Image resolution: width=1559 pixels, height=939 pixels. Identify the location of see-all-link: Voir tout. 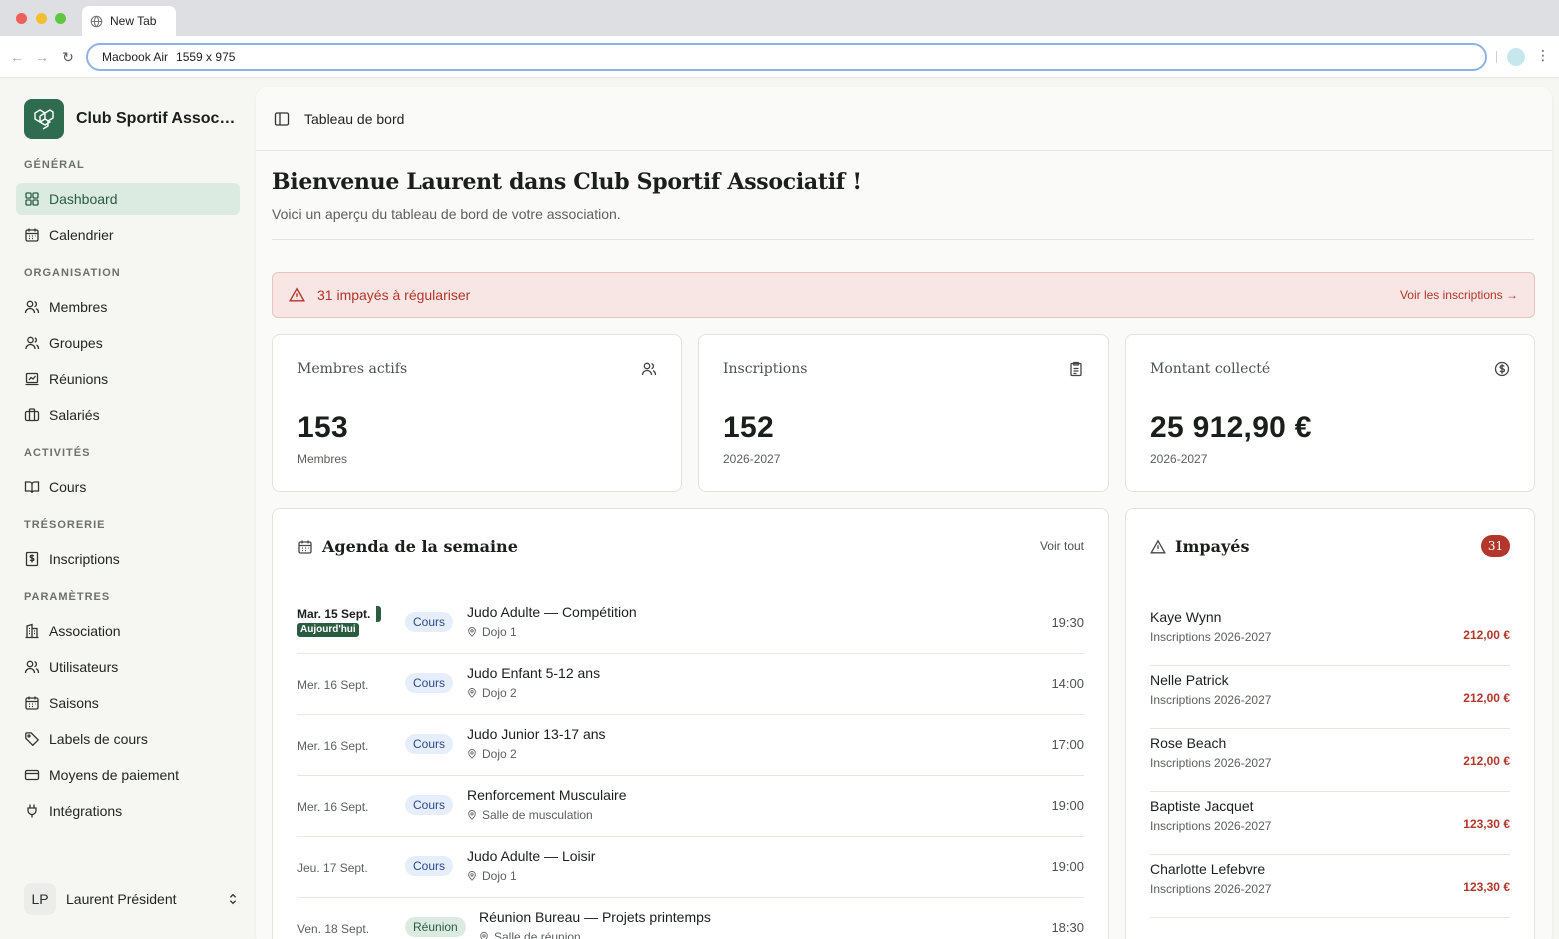
(1062, 546).